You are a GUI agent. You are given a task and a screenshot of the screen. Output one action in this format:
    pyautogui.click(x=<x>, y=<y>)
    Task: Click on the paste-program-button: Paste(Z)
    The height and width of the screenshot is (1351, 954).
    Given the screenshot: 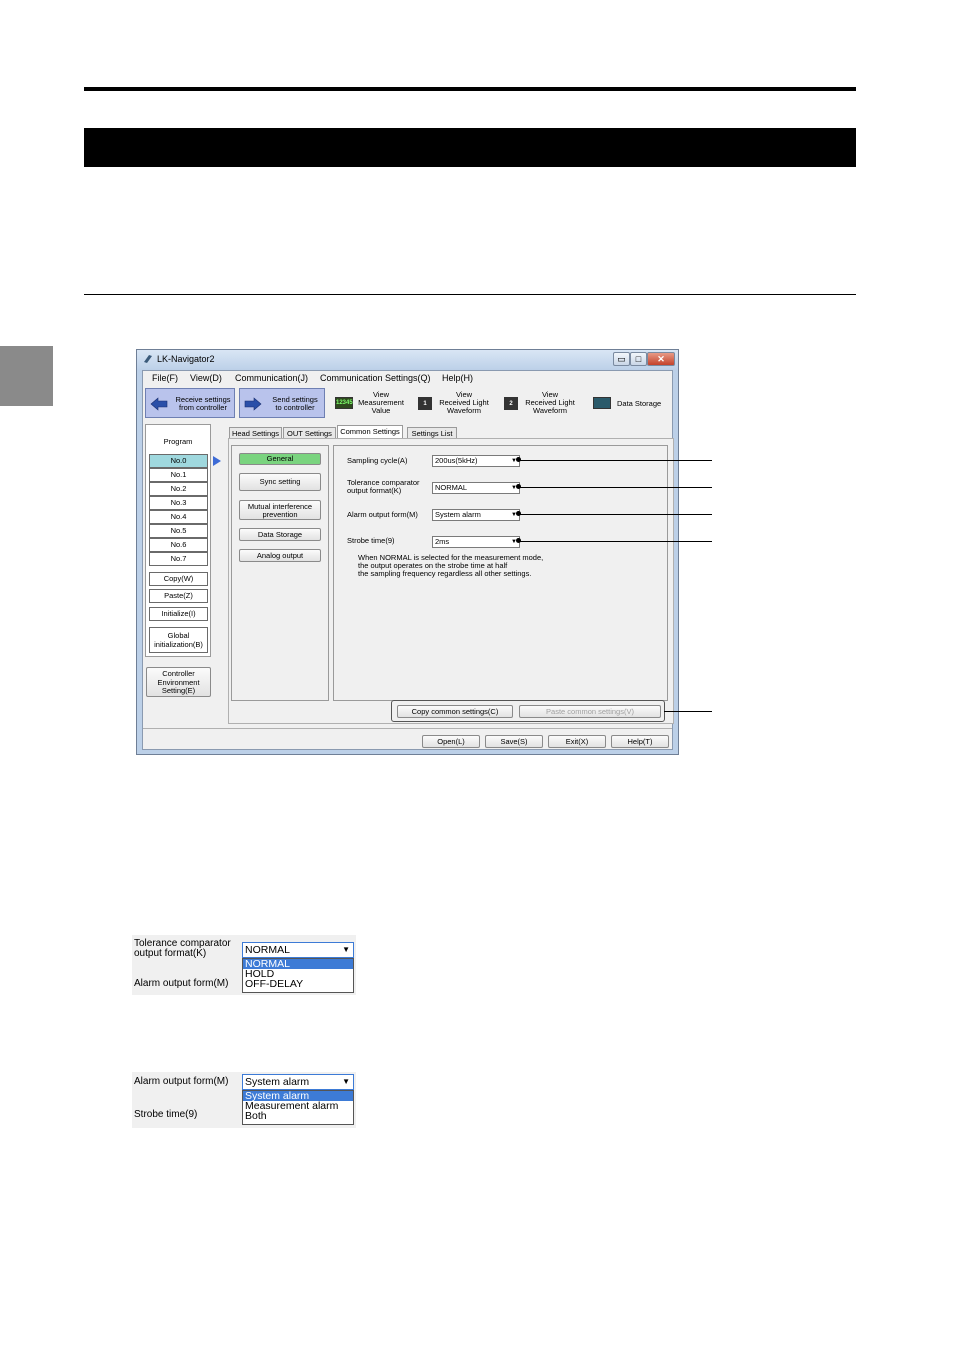 What is the action you would take?
    pyautogui.click(x=178, y=596)
    